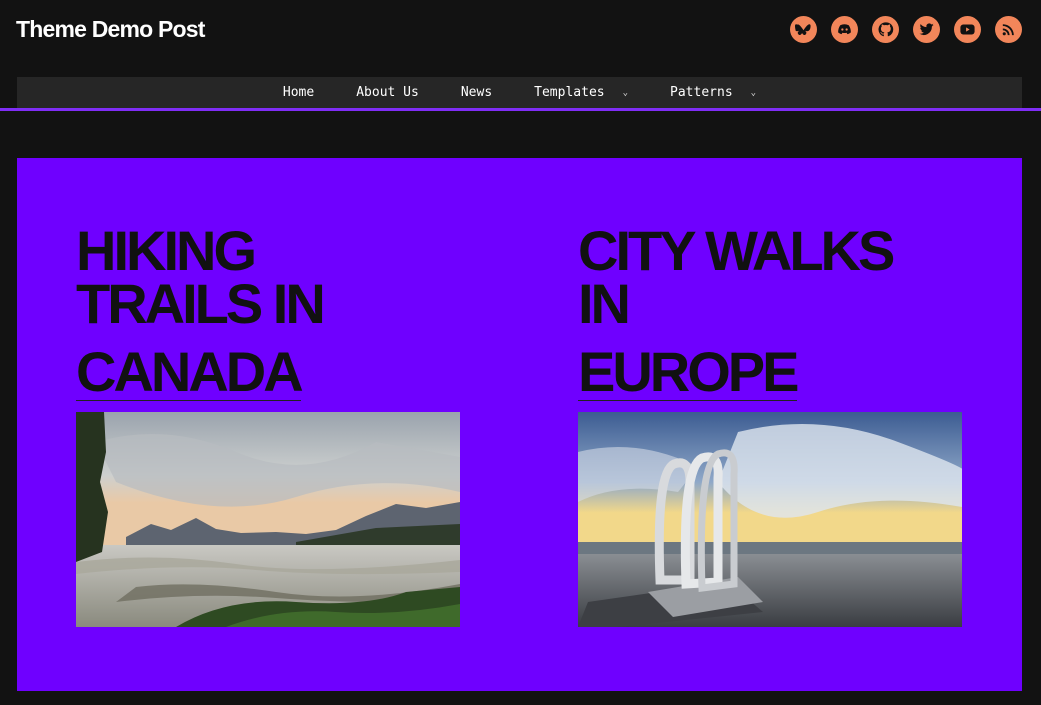 Image resolution: width=1041 pixels, height=705 pixels. I want to click on post-title: Hiking Trails in Canada, so click(268, 315).